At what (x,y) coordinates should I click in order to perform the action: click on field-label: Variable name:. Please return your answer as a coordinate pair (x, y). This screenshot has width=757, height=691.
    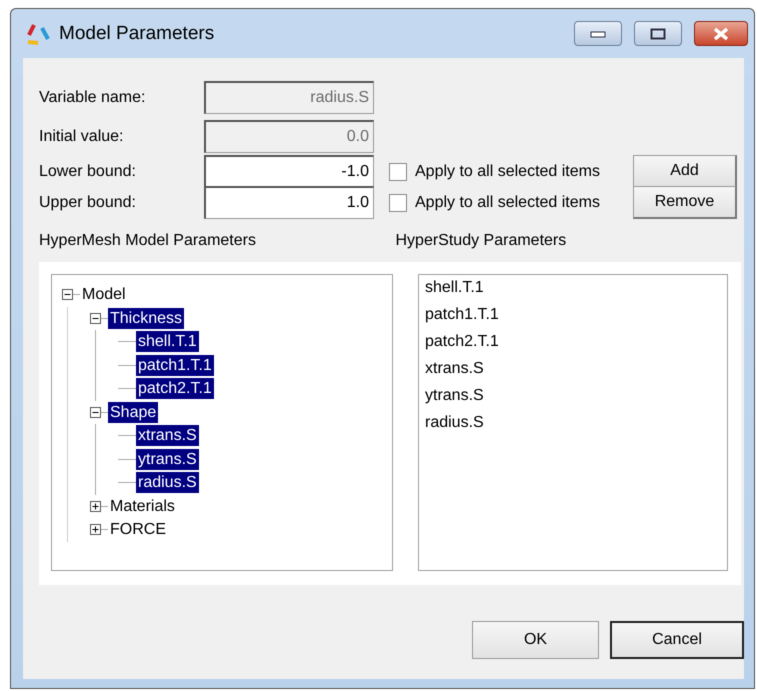
    Looking at the image, I should click on (92, 97).